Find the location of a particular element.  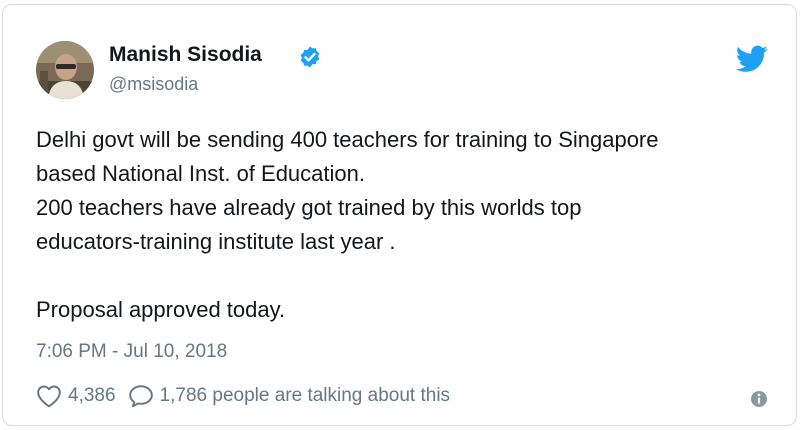

author-handle: @msisodia is located at coordinates (153, 84).